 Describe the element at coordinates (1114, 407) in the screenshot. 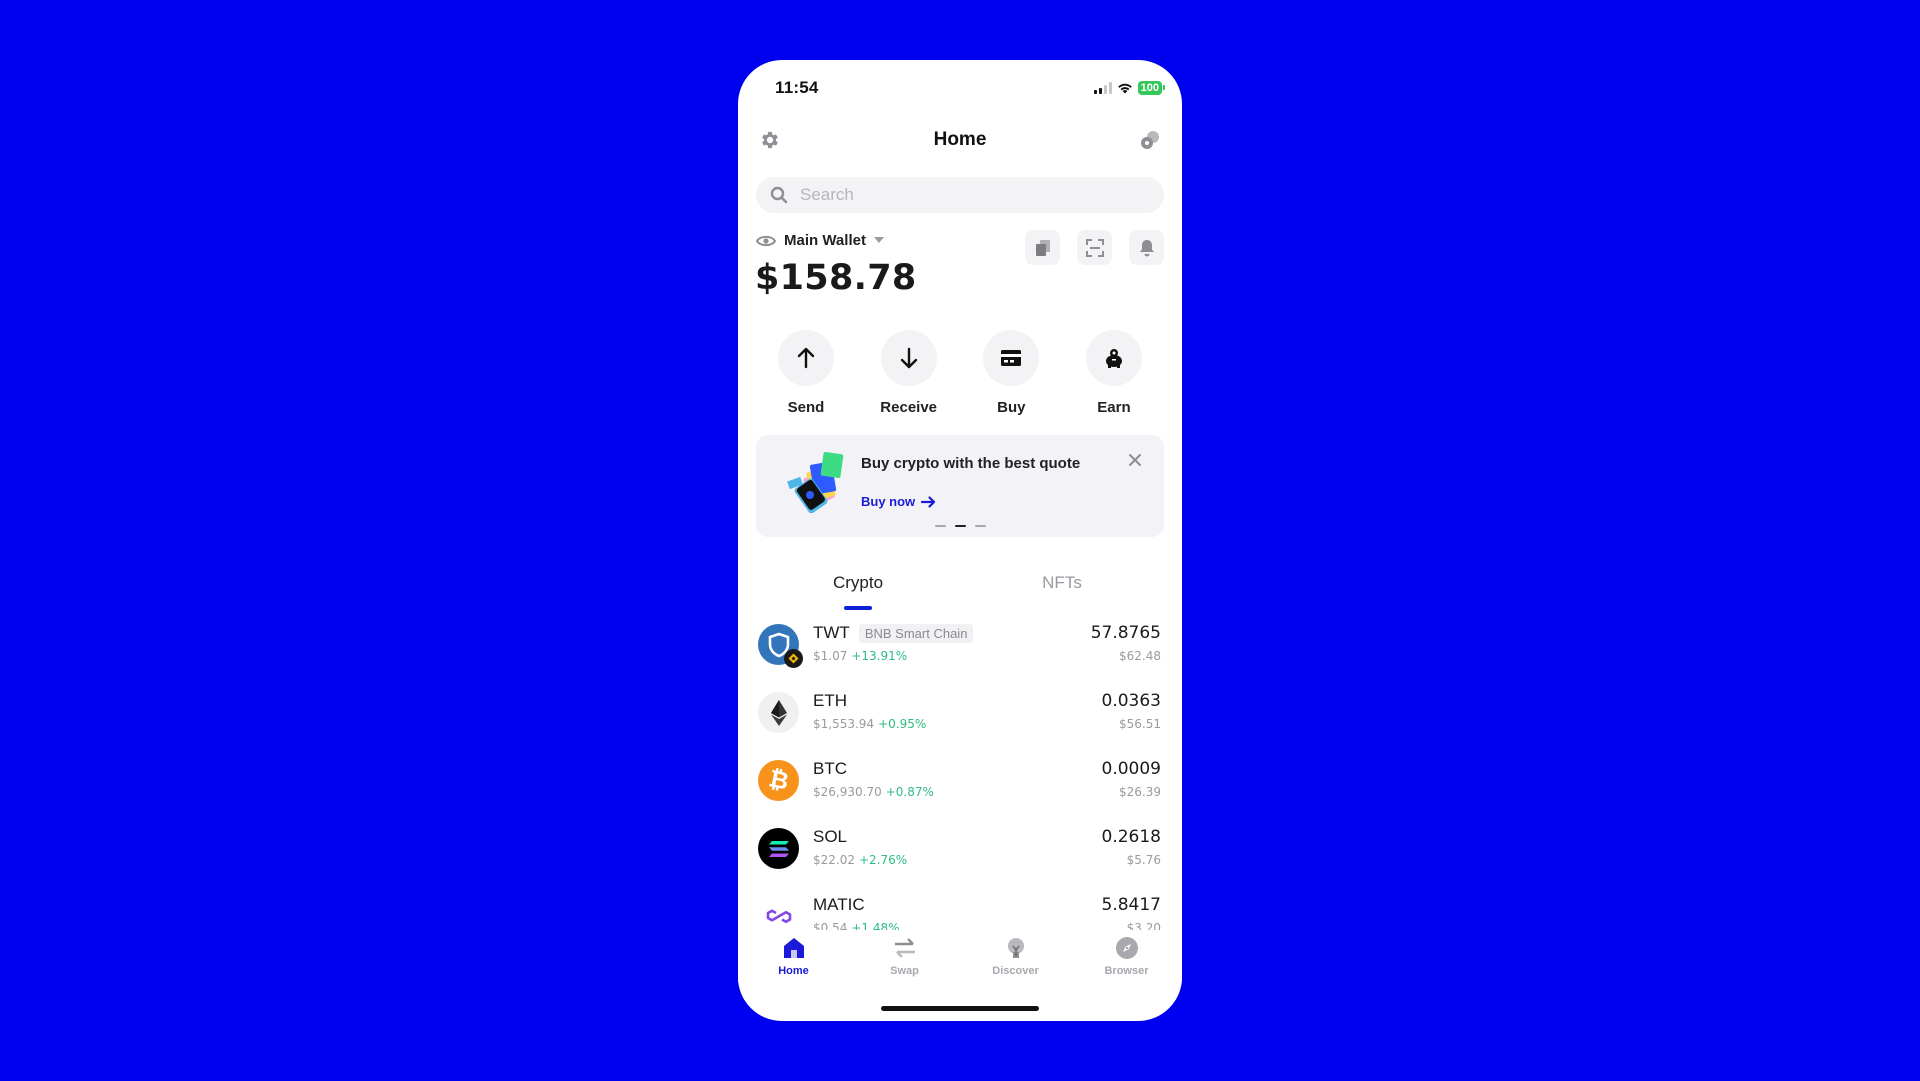

I see `earn-label: Earn` at that location.